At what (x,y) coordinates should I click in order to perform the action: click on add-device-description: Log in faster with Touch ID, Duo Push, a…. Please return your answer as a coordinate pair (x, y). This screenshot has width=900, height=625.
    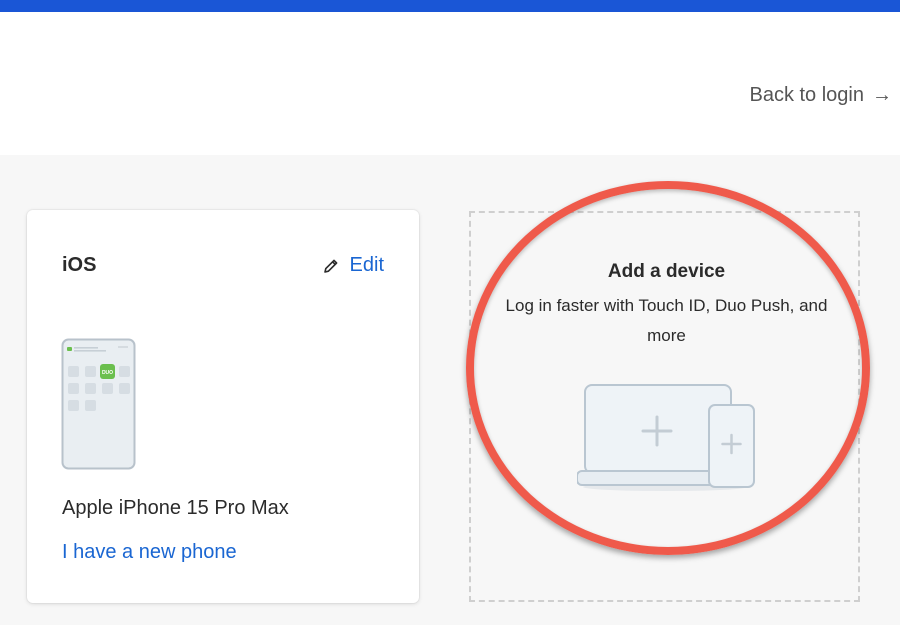
    Looking at the image, I should click on (666, 320).